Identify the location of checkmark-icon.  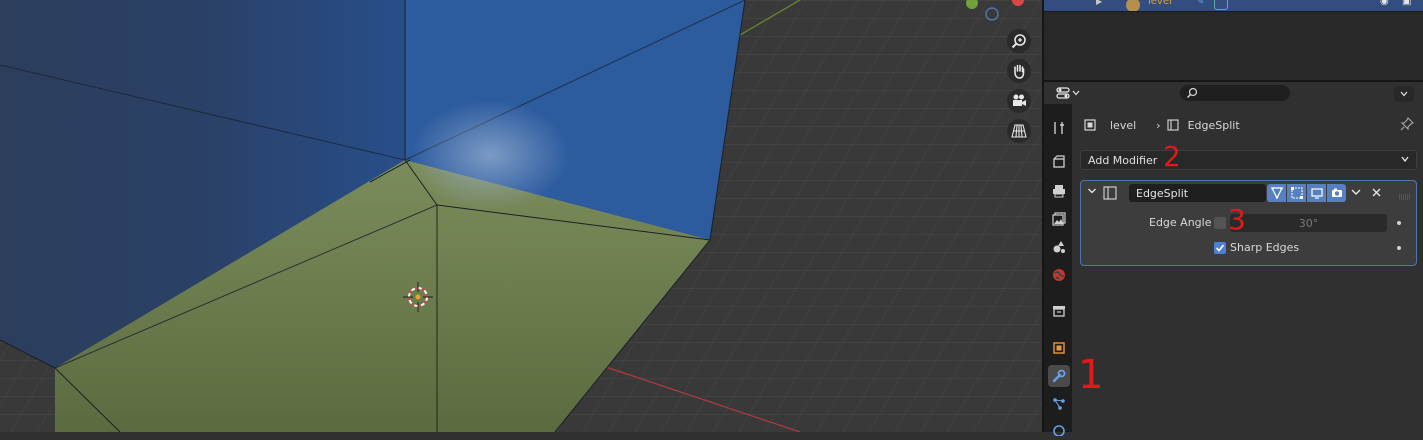
(1220, 248).